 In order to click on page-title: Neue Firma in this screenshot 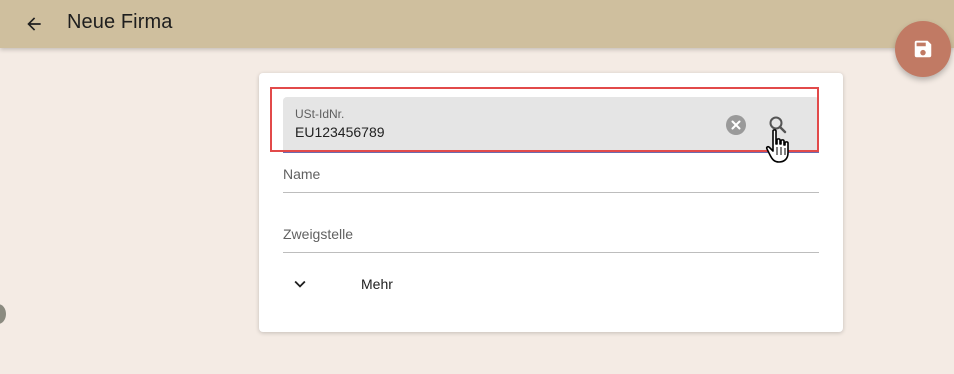, I will do `click(120, 22)`.